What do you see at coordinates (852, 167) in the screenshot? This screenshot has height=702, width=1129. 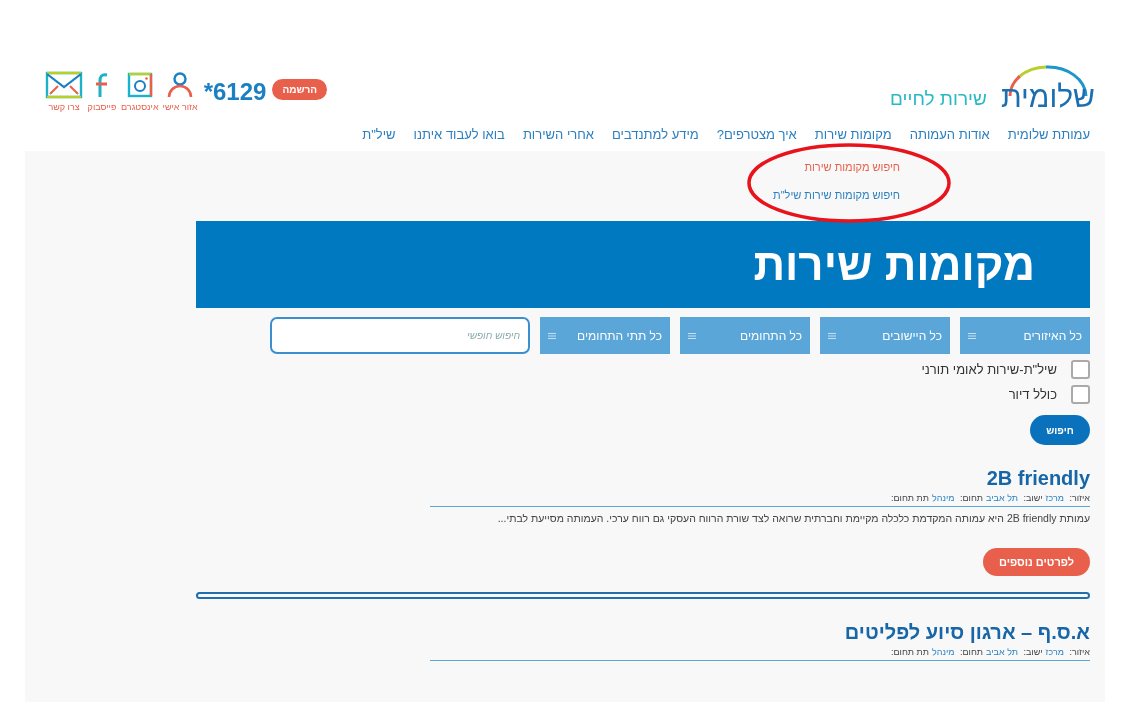 I see `dropdown-item: חיפוש מקומות שירות` at bounding box center [852, 167].